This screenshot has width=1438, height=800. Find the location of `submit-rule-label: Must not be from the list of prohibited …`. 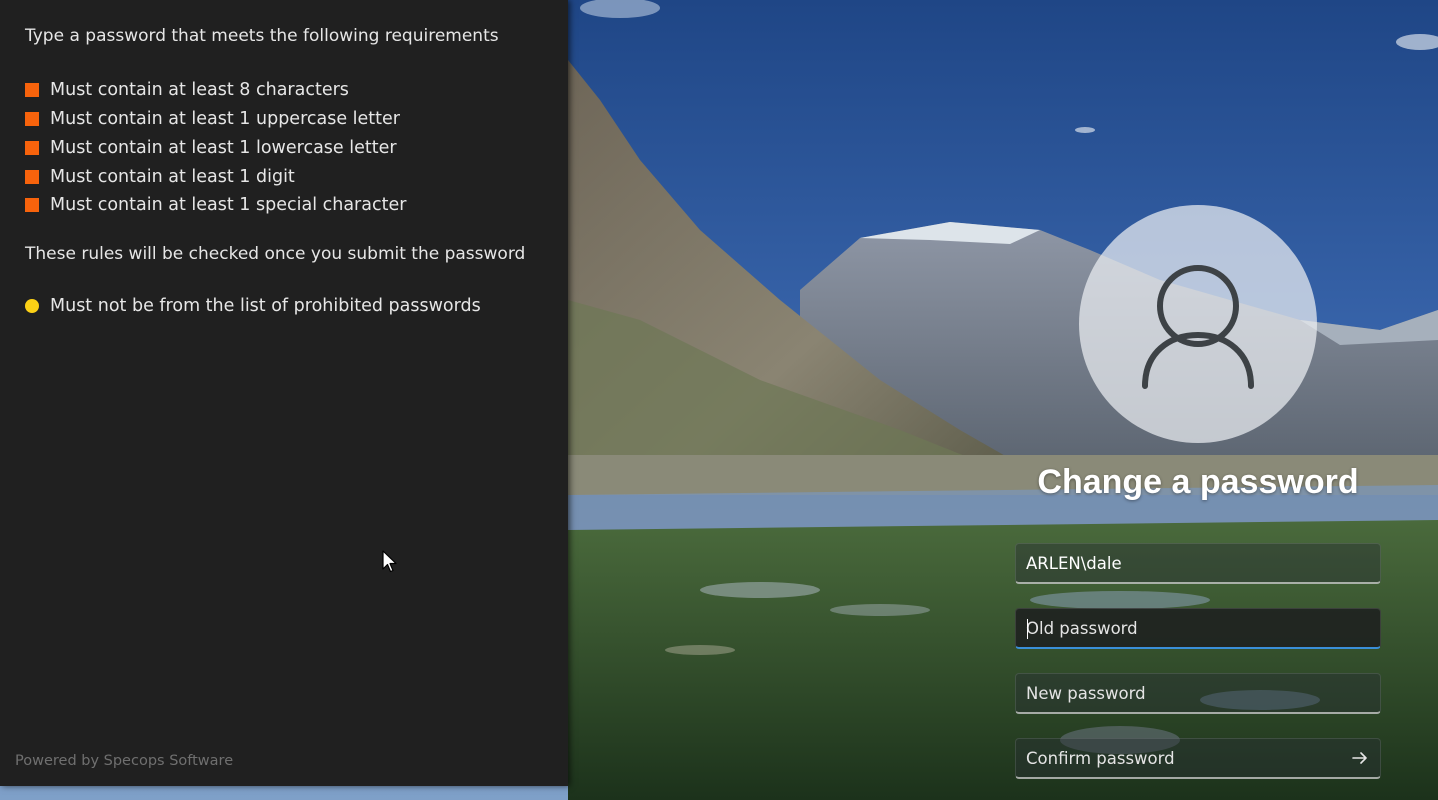

submit-rule-label: Must not be from the list of prohibited … is located at coordinates (265, 306).